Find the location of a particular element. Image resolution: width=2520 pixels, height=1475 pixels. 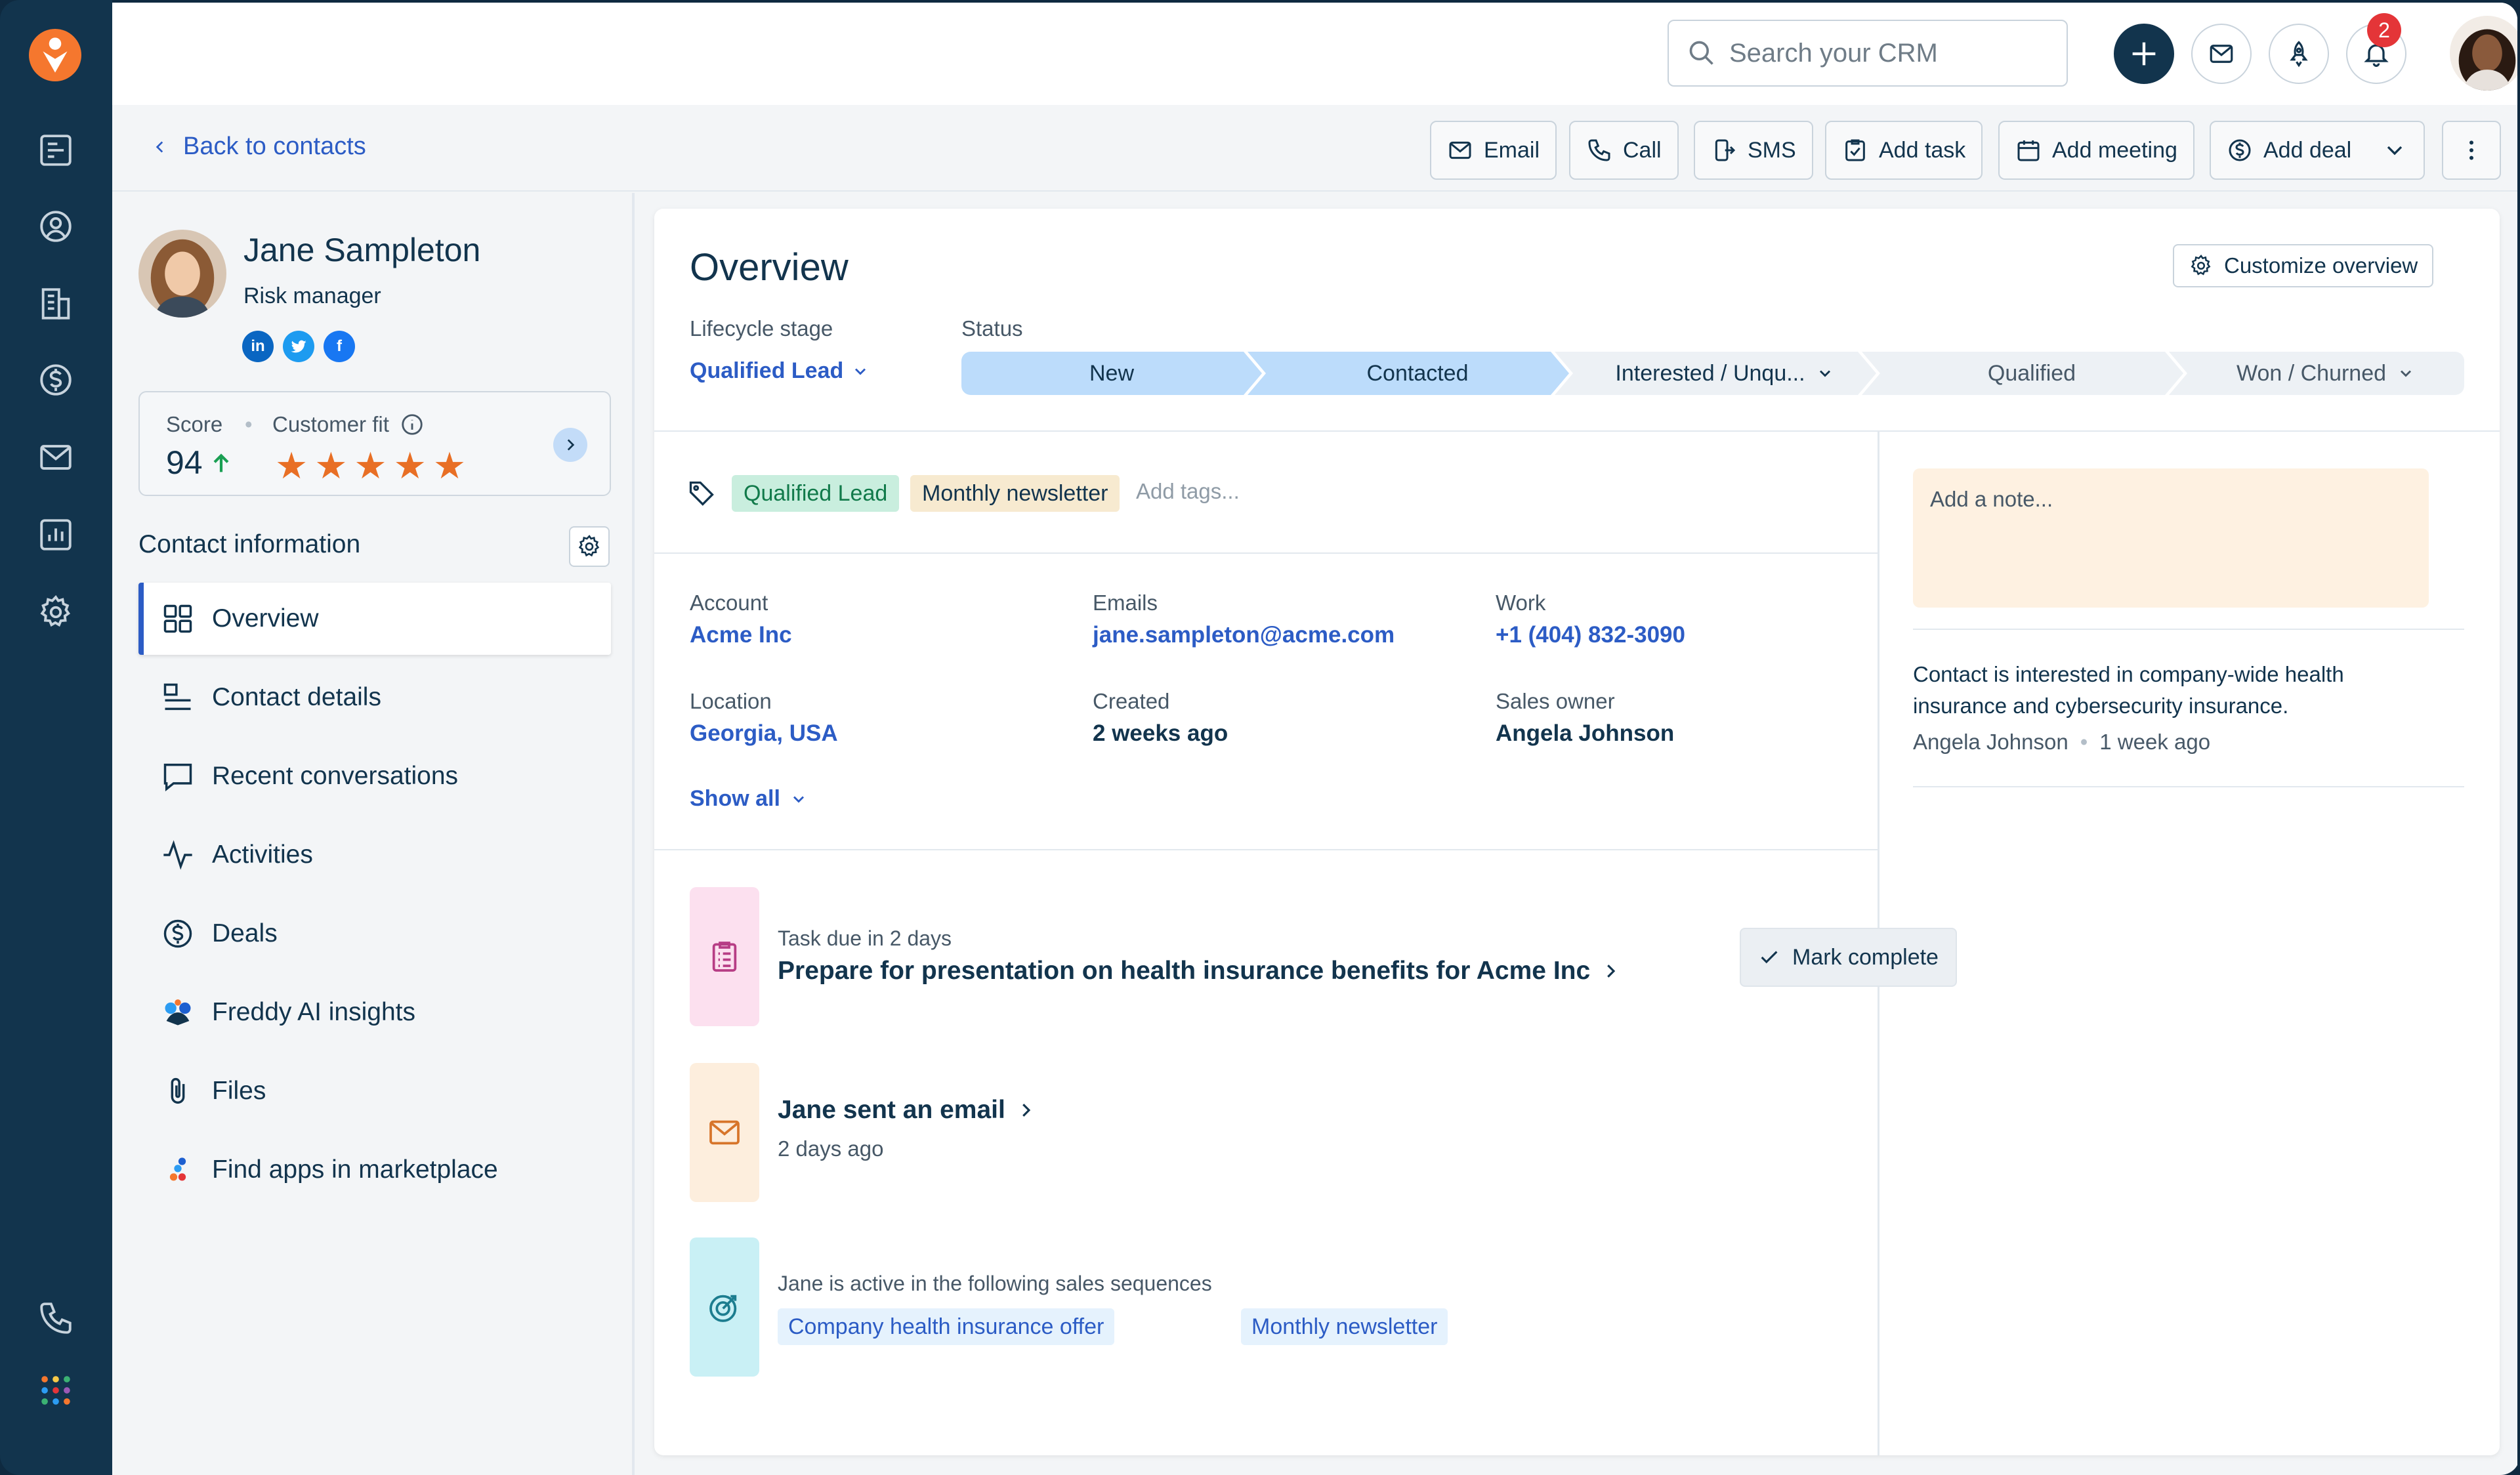

customize-overview-label: Customize overview is located at coordinates (2321, 265).